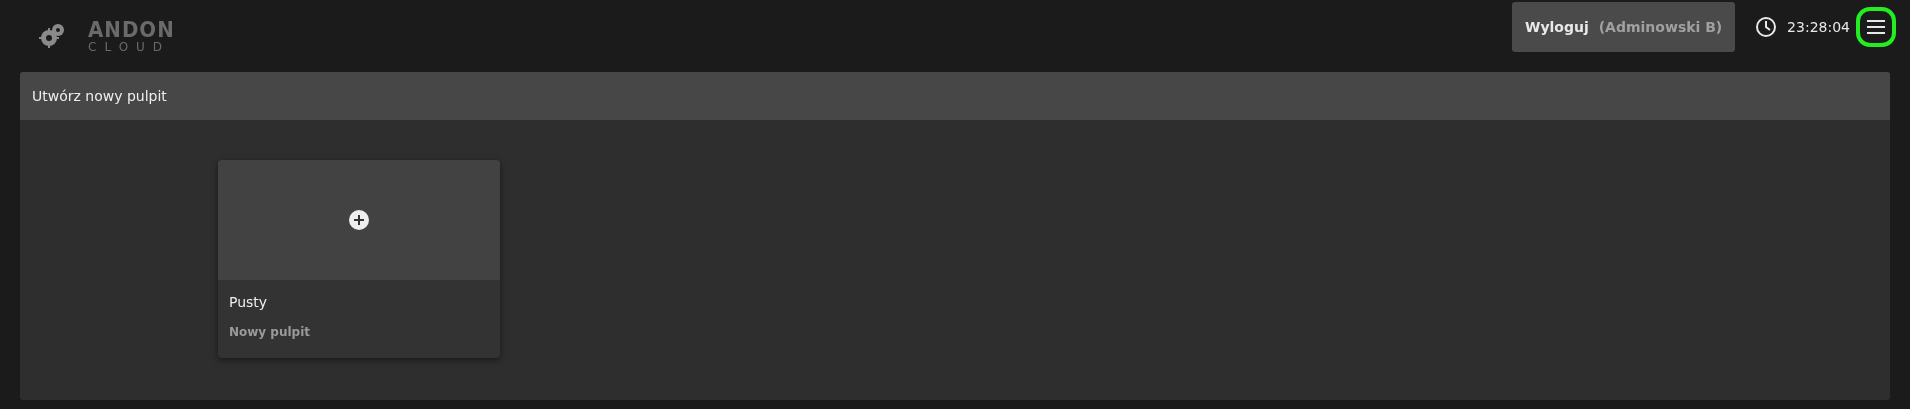 This screenshot has height=409, width=1910. What do you see at coordinates (359, 220) in the screenshot?
I see `add-icon` at bounding box center [359, 220].